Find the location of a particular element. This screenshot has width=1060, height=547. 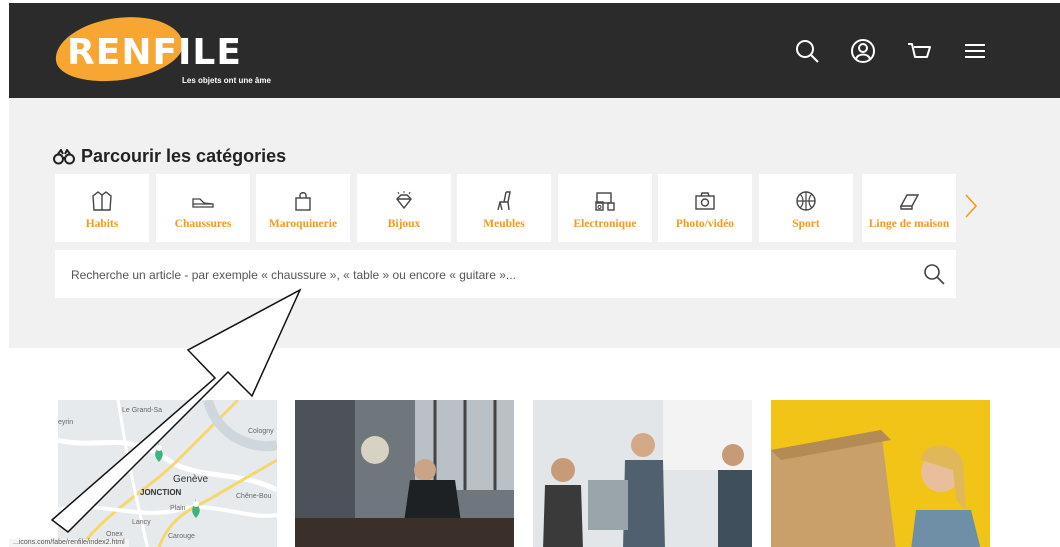

category-label: Maroquinerie is located at coordinates (303, 224).